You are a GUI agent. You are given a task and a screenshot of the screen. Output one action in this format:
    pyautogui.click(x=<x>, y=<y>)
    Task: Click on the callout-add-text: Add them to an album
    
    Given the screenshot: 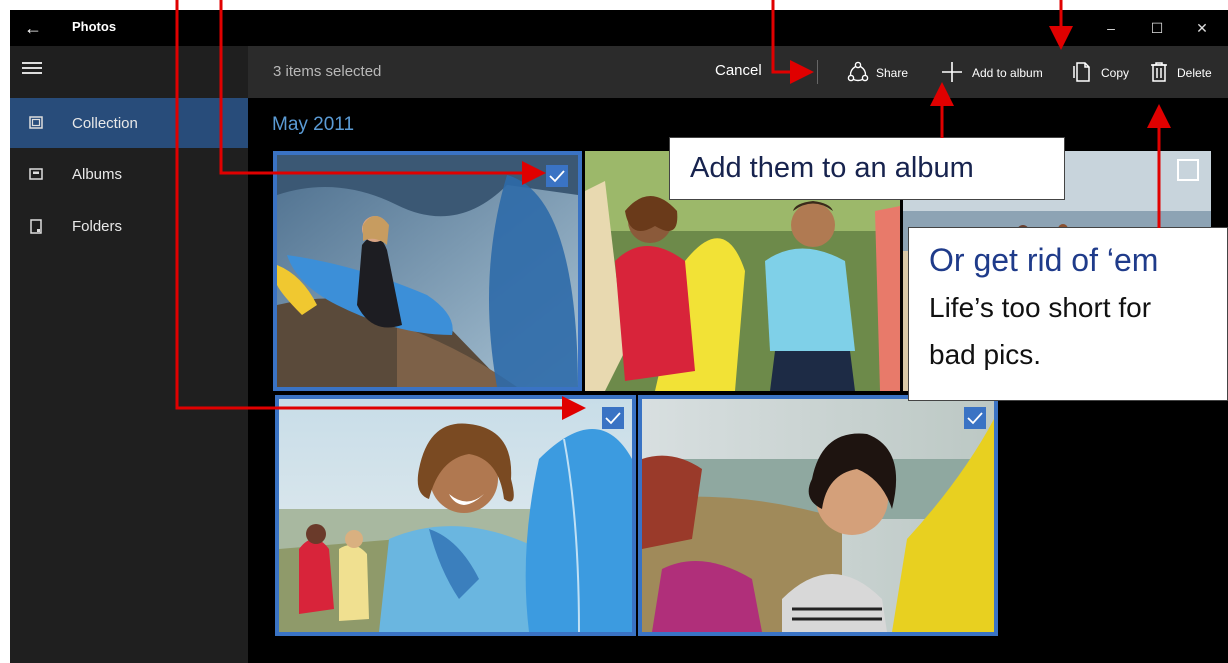 What is the action you would take?
    pyautogui.click(x=832, y=168)
    